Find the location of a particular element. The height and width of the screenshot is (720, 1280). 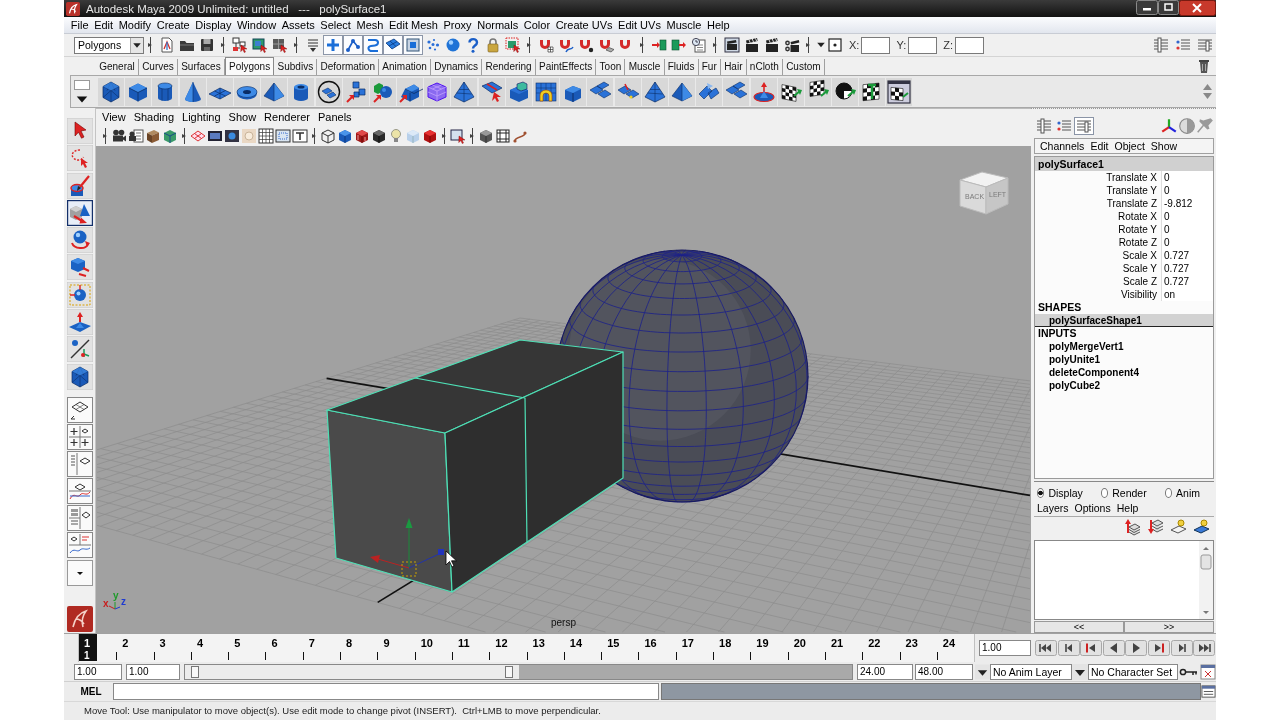

diamond-grid-icon is located at coordinates (79, 409).